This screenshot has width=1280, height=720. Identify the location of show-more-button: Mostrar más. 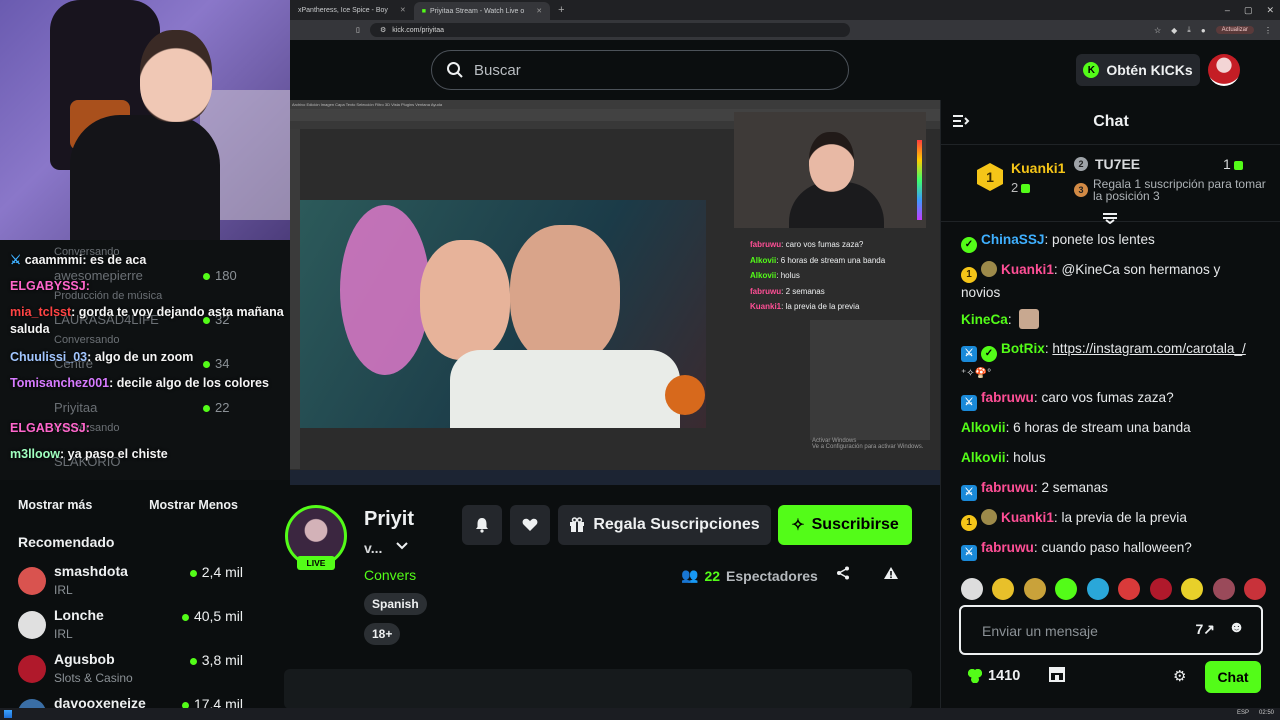
(55, 505).